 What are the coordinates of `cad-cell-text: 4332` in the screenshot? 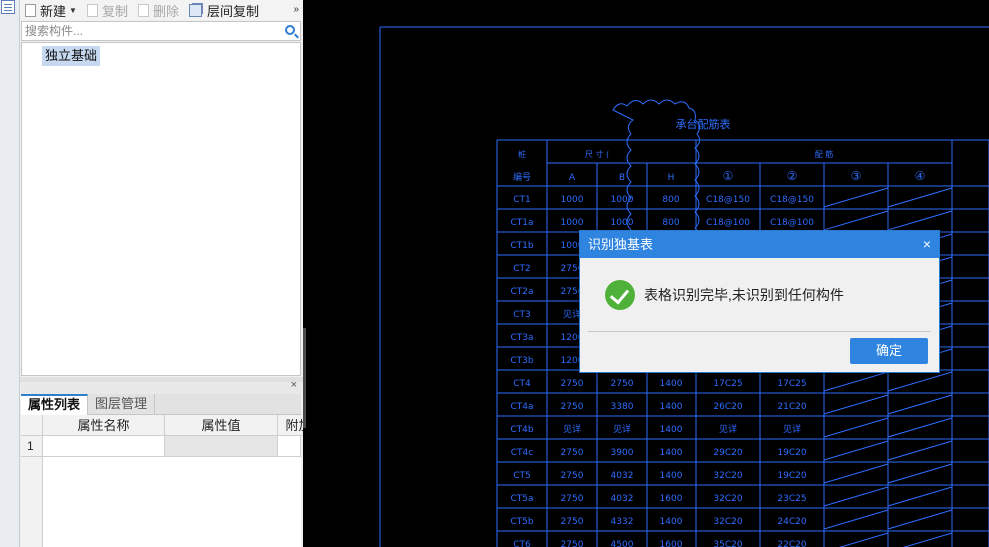 It's located at (622, 522).